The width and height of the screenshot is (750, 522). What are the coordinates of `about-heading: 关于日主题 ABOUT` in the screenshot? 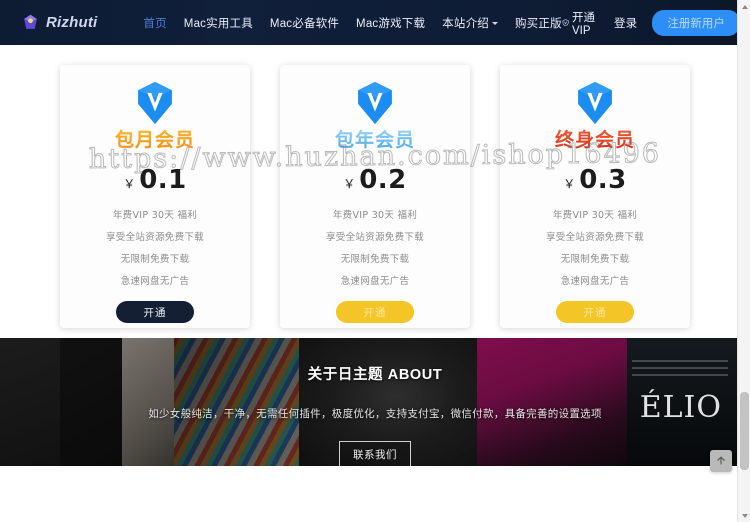 It's located at (375, 375).